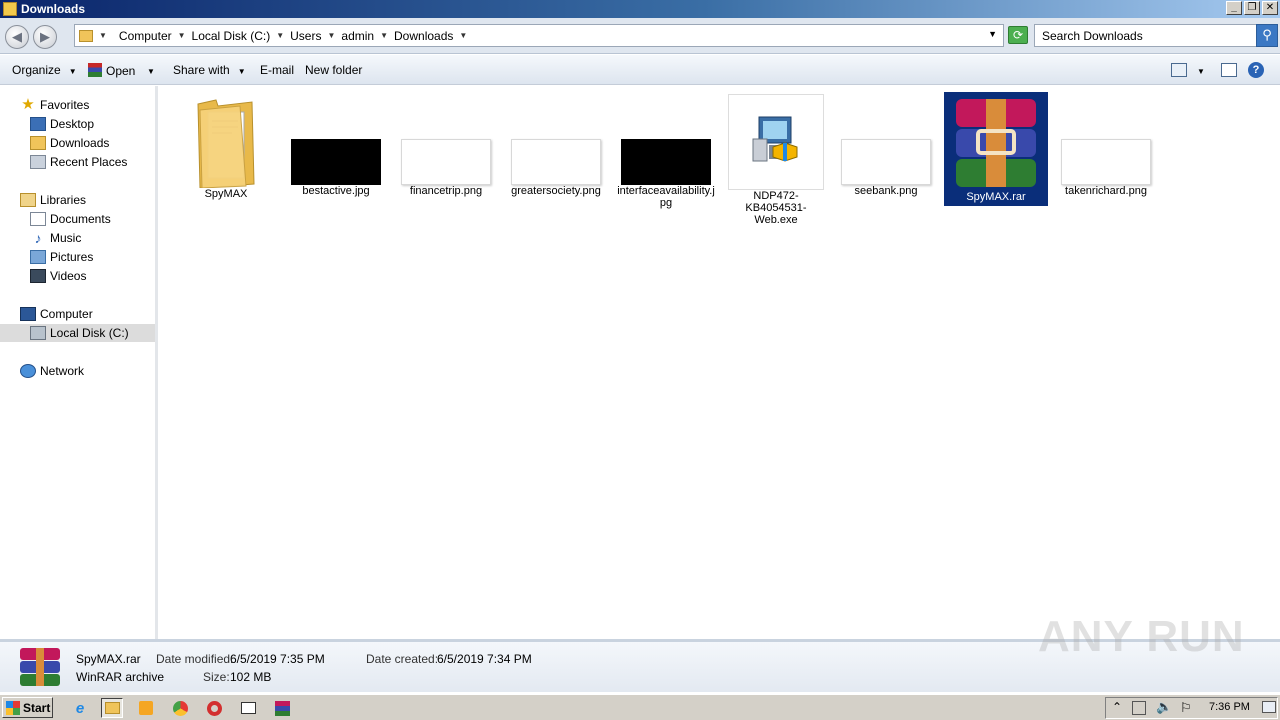 This screenshot has width=1280, height=720. I want to click on file-item: NDP472-KB4054531-Web.exe, so click(776, 160).